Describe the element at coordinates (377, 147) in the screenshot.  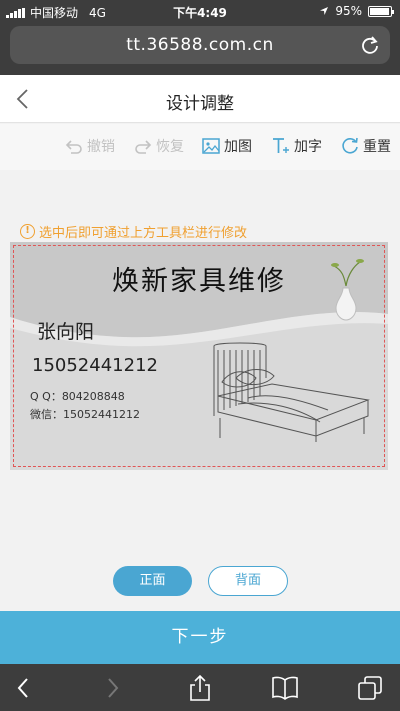
I see `reset-label: 重置` at that location.